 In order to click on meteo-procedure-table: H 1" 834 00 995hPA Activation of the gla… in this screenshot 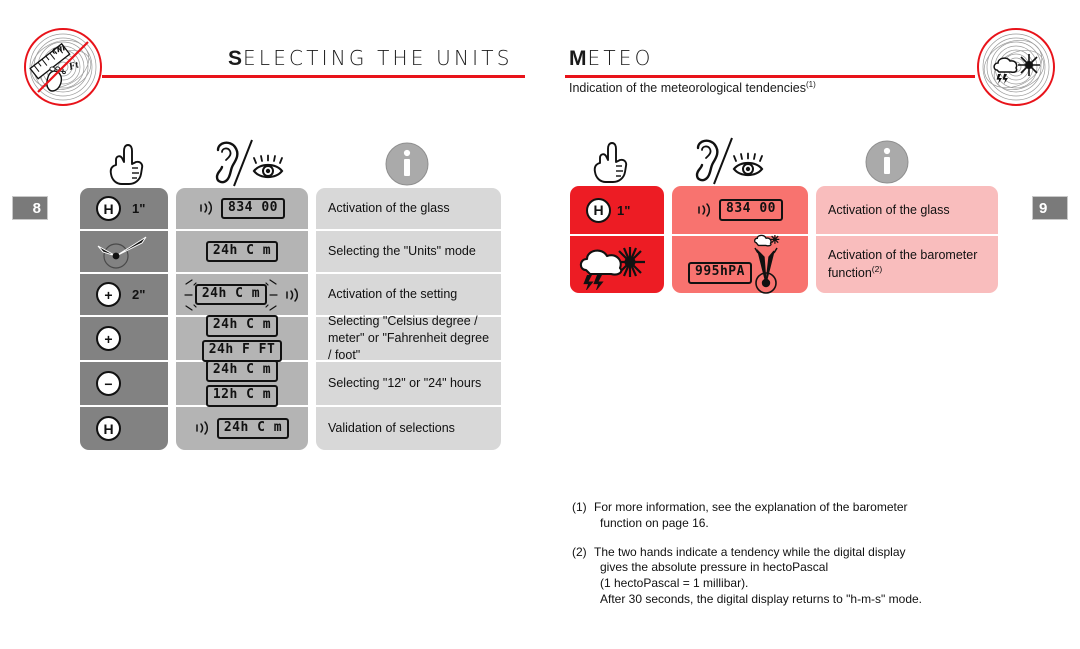, I will do `click(784, 240)`.